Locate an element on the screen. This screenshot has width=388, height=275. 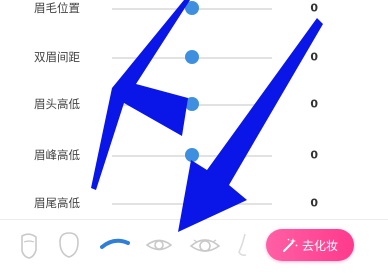
slider-row-brow-peak-height: 眉峰高低 0 is located at coordinates (194, 155).